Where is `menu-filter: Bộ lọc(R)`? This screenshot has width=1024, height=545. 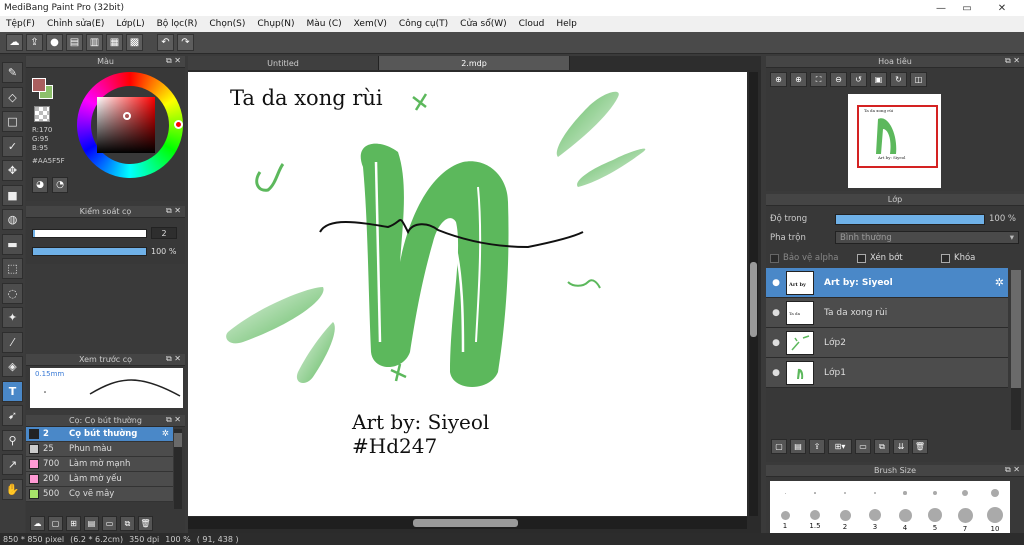 menu-filter: Bộ lọc(R) is located at coordinates (177, 24).